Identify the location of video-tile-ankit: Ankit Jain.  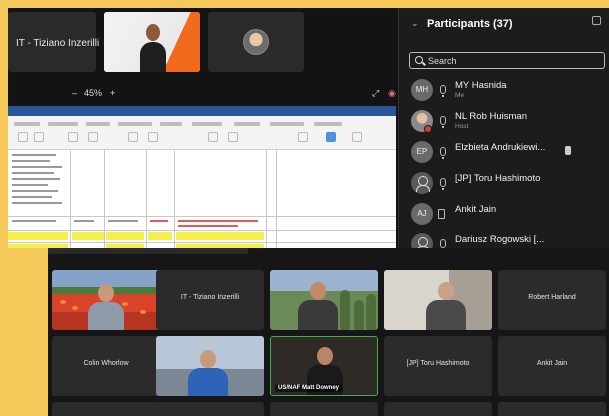
(552, 366).